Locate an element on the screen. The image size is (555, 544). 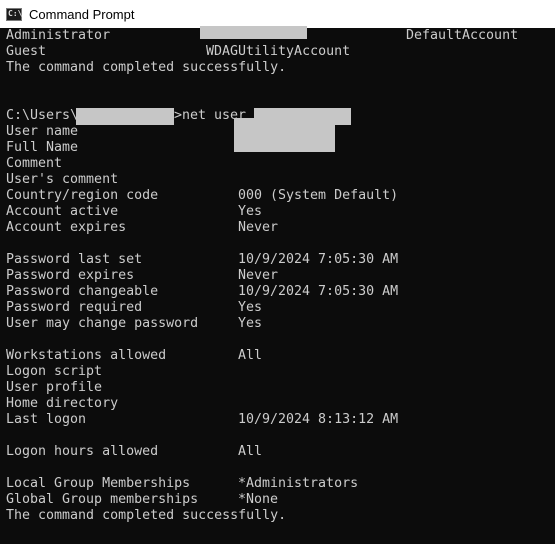
field-country-region-code: Country/region code 000 (System Default) is located at coordinates (278, 196).